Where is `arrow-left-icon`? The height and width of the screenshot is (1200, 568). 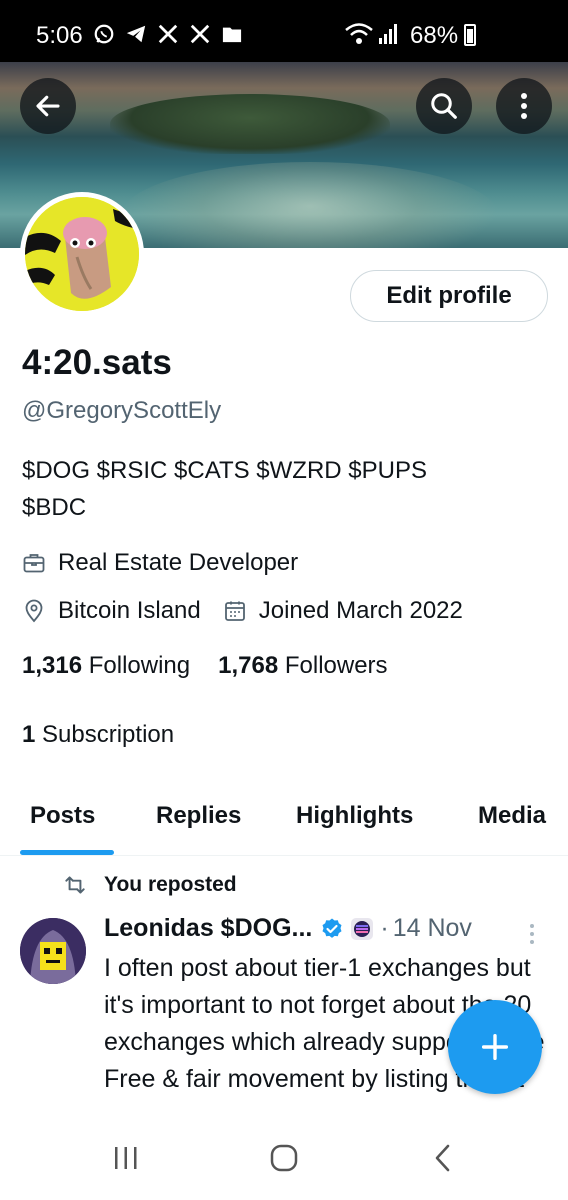 arrow-left-icon is located at coordinates (48, 106).